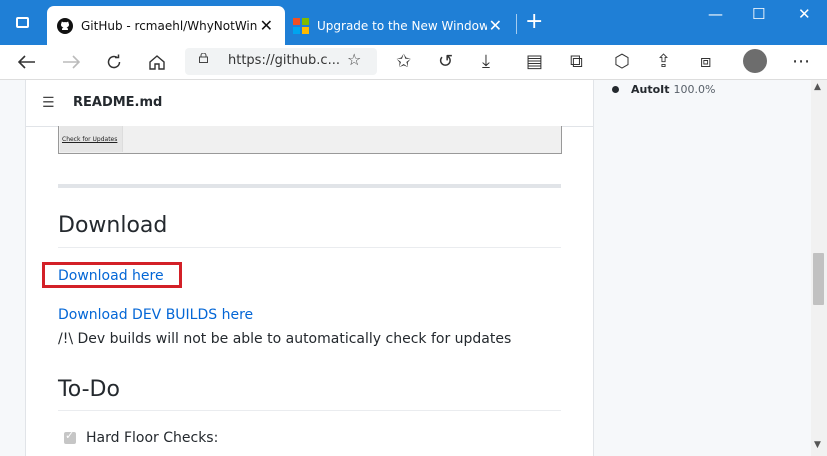 This screenshot has height=456, width=827. What do you see at coordinates (118, 102) in the screenshot?
I see `readme-title: README.md` at bounding box center [118, 102].